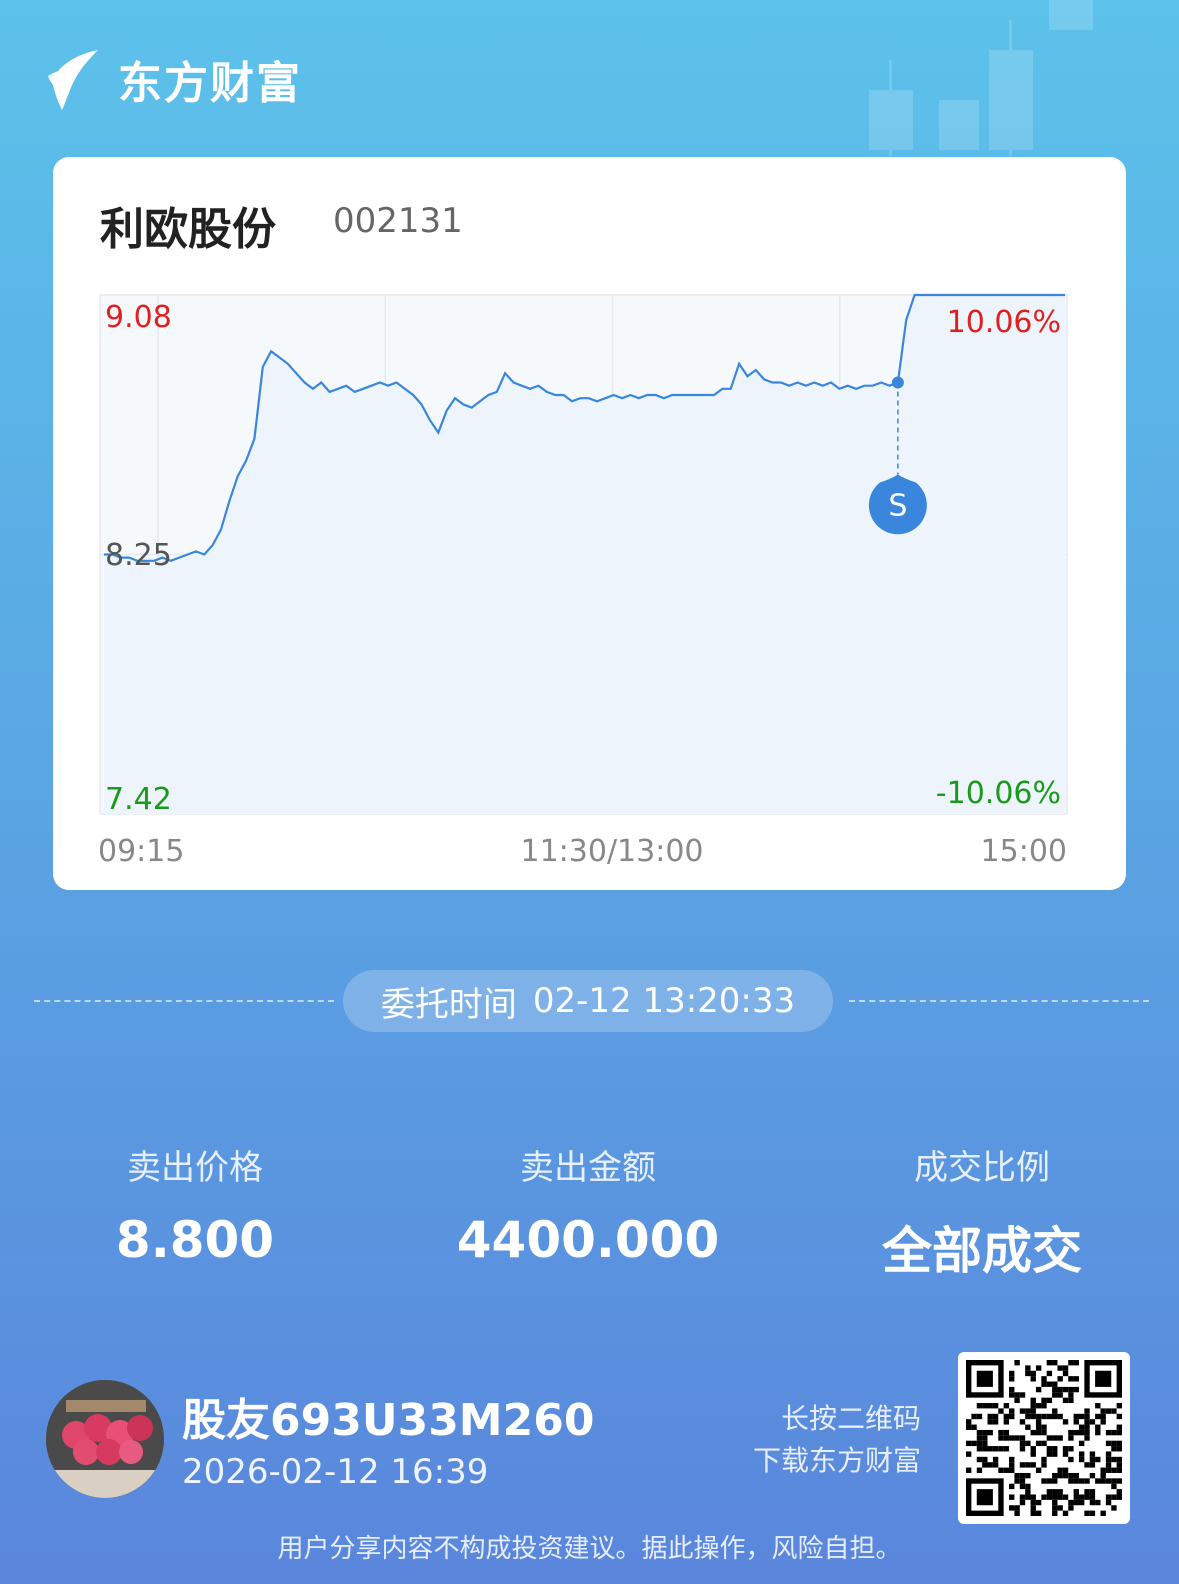 The image size is (1179, 1584). I want to click on y-percent-high: 10.06%, so click(1004, 322).